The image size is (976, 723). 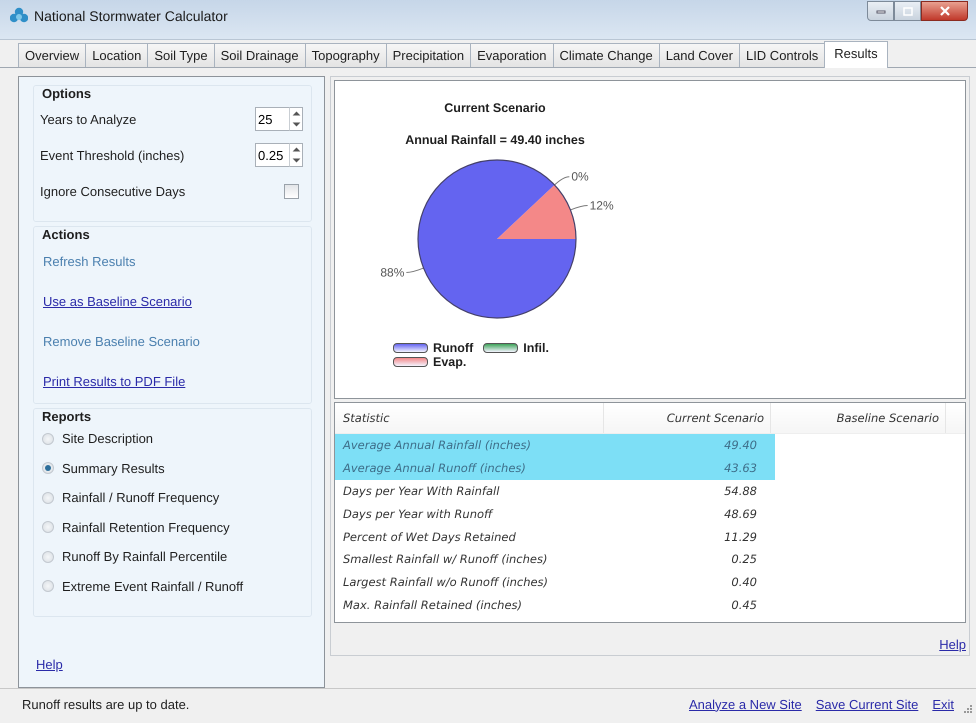 I want to click on data-label: 88%, so click(x=392, y=273).